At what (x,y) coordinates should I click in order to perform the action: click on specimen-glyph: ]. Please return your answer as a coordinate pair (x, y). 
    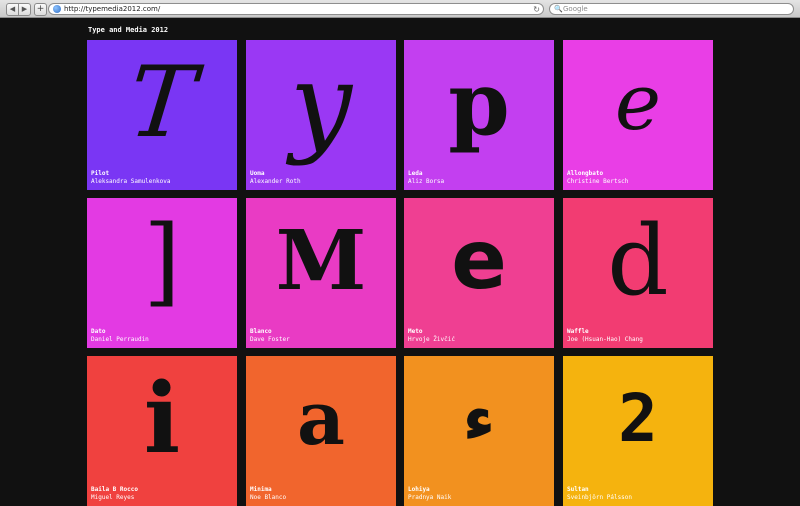
    Looking at the image, I should click on (162, 260).